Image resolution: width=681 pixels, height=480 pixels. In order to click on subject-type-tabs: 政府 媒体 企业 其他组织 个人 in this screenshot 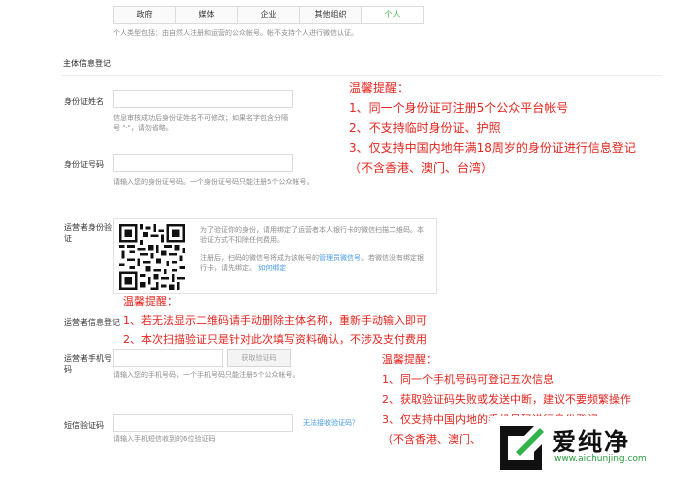, I will do `click(268, 15)`.